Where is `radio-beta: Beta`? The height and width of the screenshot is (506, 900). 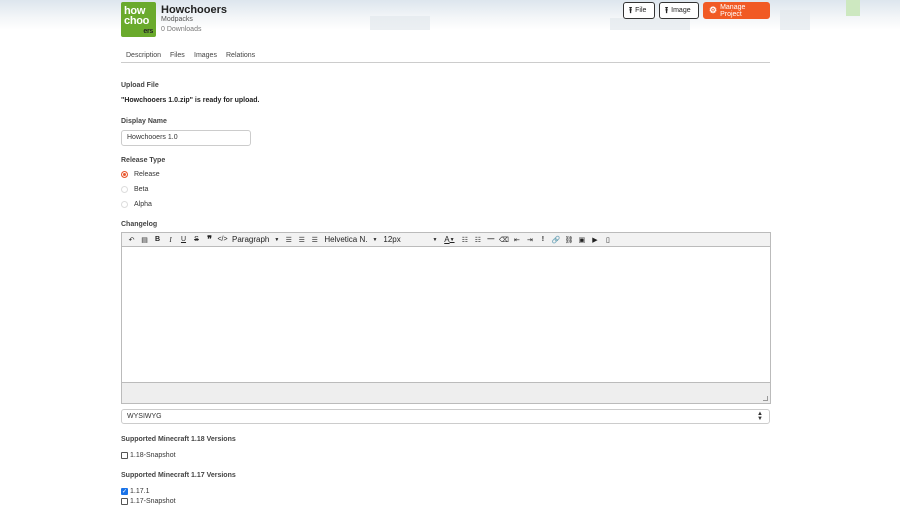 radio-beta: Beta is located at coordinates (134, 189).